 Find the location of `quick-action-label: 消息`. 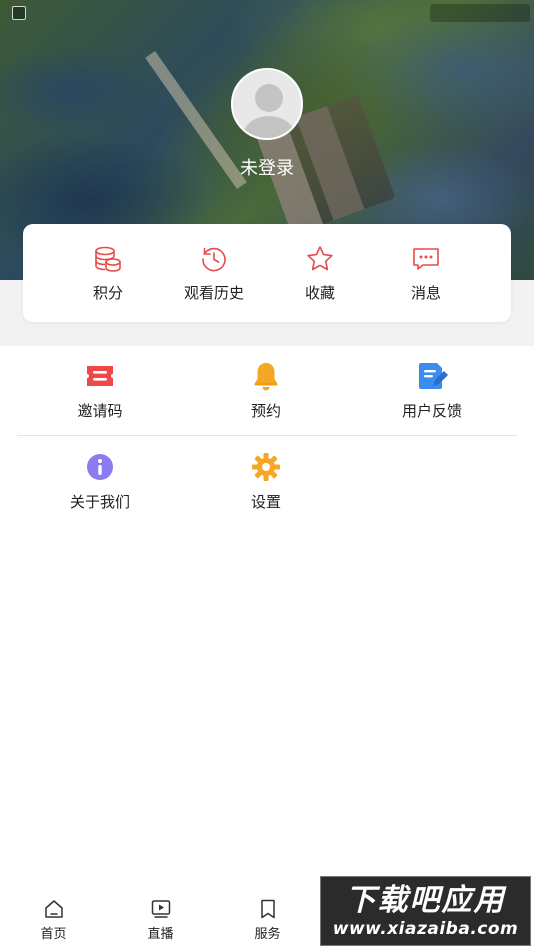

quick-action-label: 消息 is located at coordinates (425, 292).